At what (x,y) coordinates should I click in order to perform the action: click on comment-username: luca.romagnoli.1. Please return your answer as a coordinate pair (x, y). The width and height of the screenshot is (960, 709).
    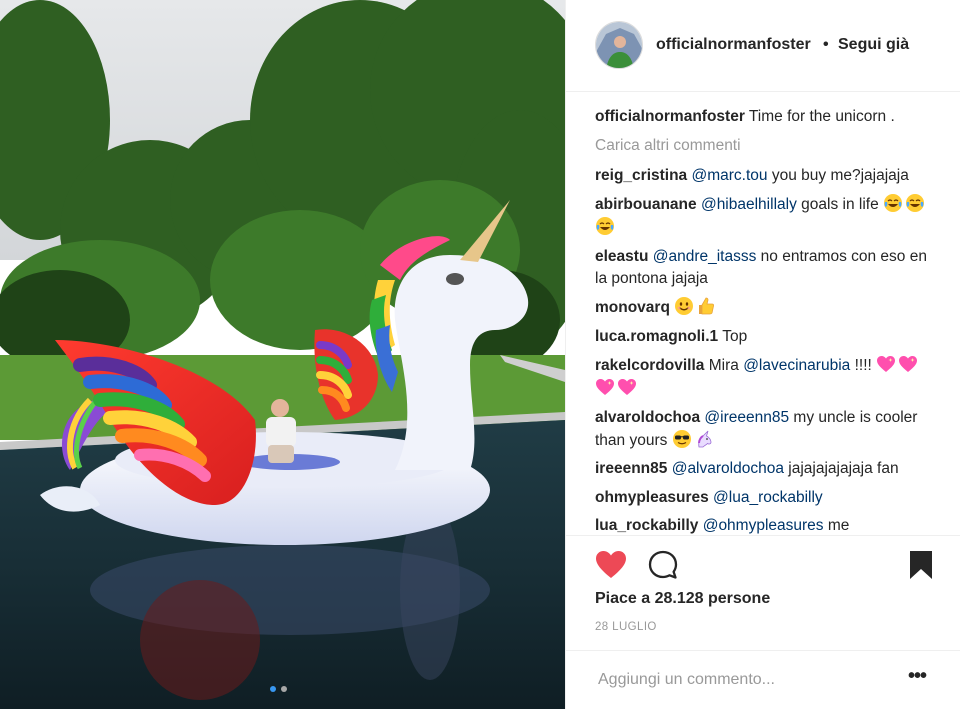
    Looking at the image, I should click on (656, 336).